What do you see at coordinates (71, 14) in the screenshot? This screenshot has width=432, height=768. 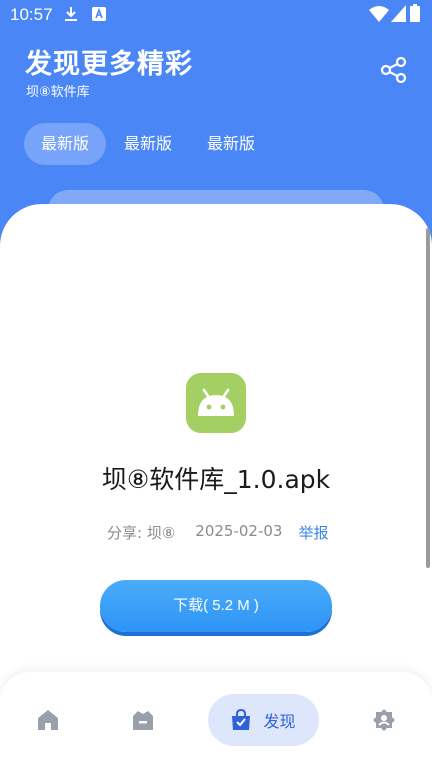 I see `download-icon` at bounding box center [71, 14].